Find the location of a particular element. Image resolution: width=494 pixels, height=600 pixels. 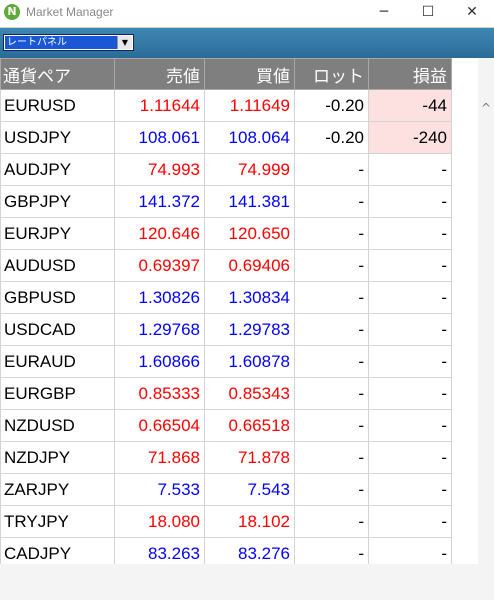

ask-cell: 1.11649 is located at coordinates (249, 105).